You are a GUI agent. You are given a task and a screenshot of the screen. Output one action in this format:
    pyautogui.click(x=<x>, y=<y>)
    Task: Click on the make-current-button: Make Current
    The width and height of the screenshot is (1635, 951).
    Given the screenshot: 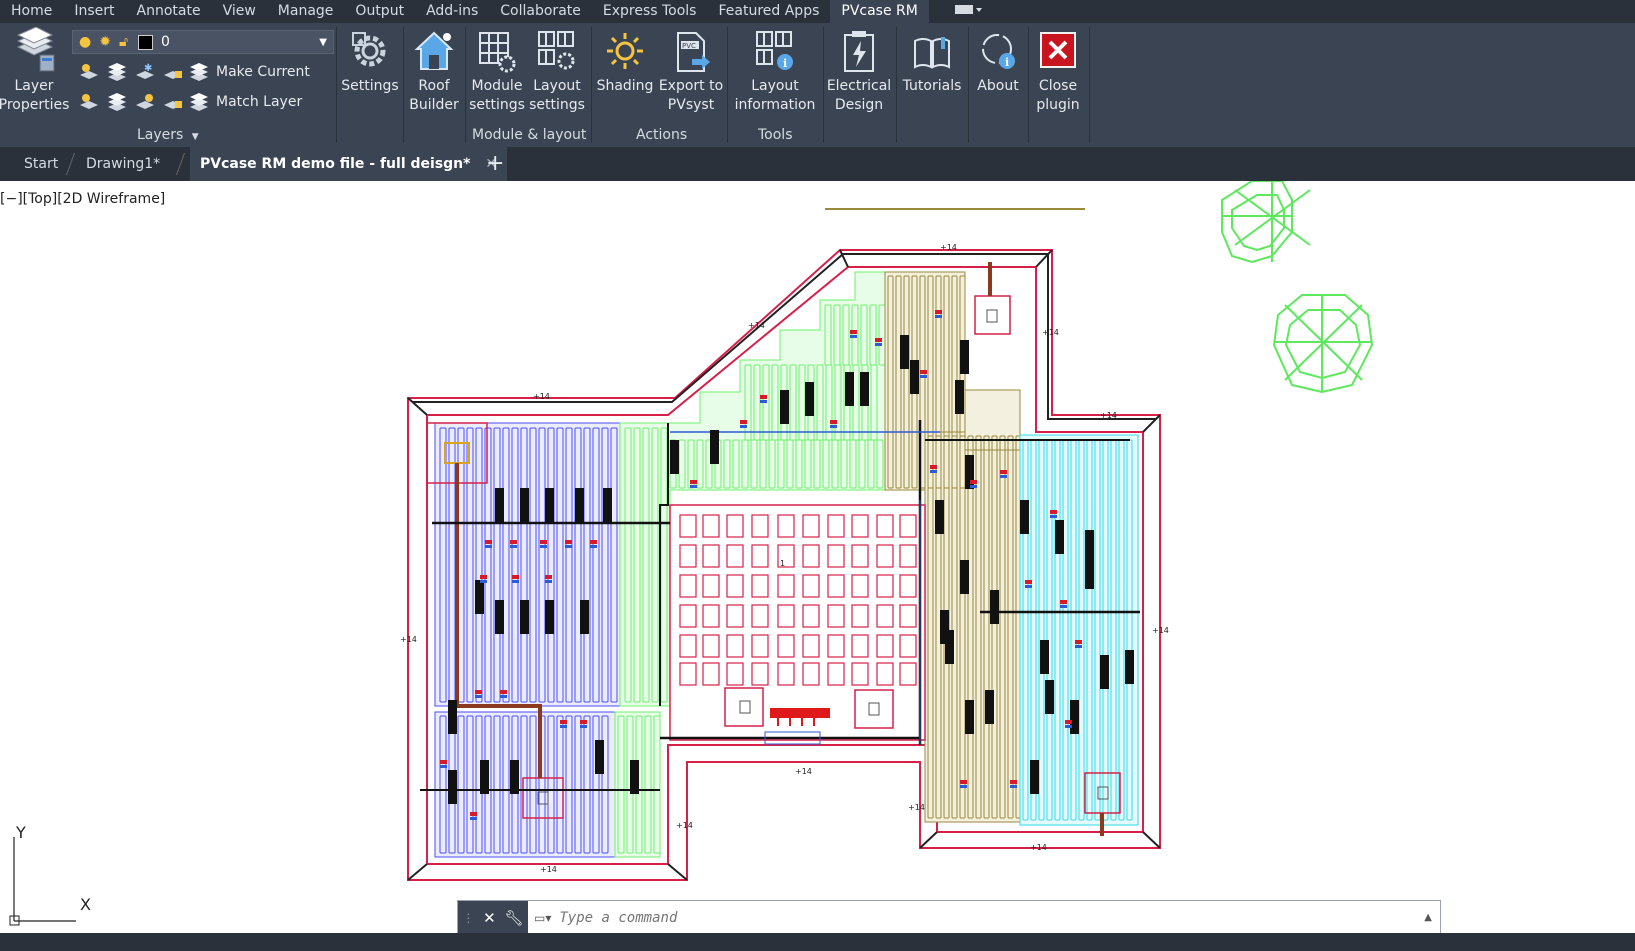 What is the action you would take?
    pyautogui.click(x=249, y=72)
    